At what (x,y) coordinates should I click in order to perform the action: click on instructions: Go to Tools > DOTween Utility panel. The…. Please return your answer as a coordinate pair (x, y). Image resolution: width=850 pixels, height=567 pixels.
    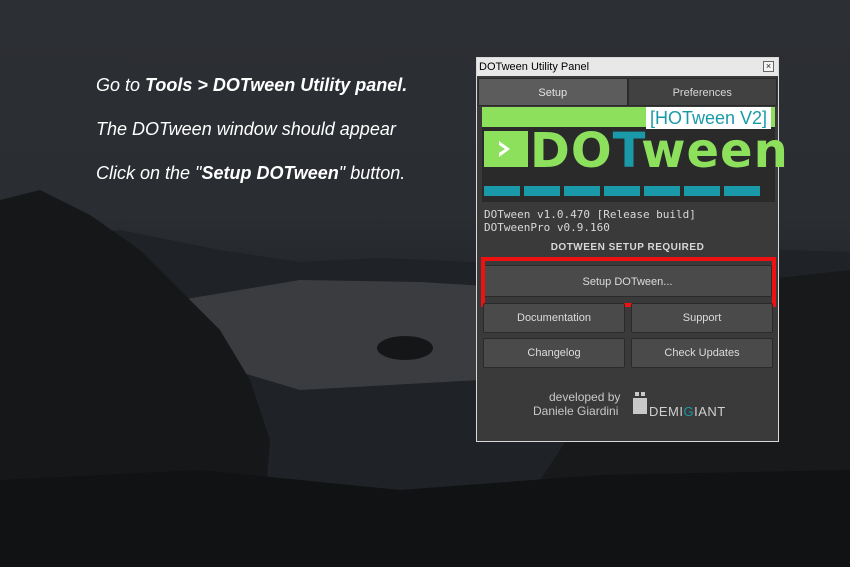
    Looking at the image, I should click on (276, 138).